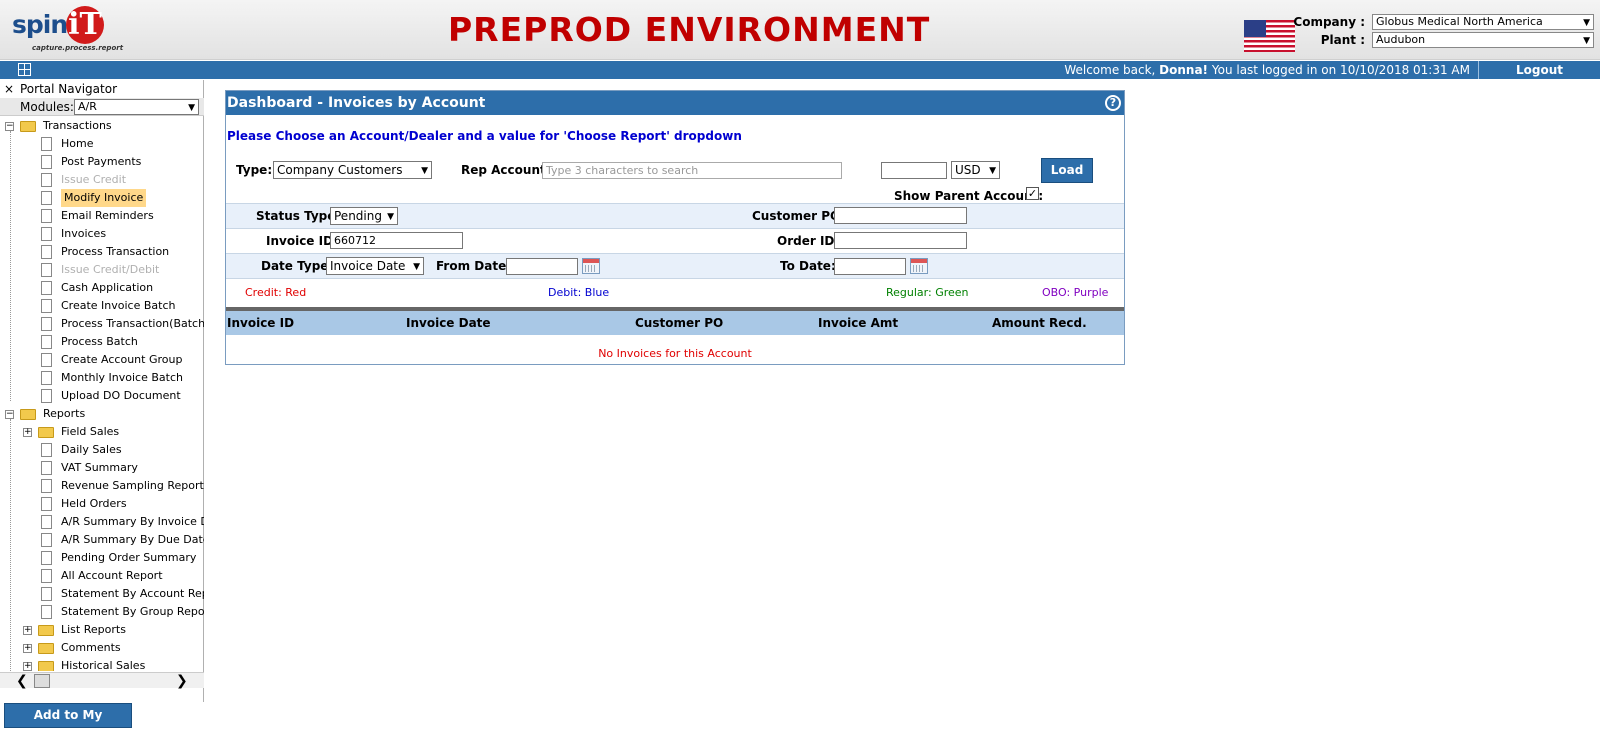 The image size is (1600, 750). I want to click on tree-item-label: Process Transaction, so click(115, 251).